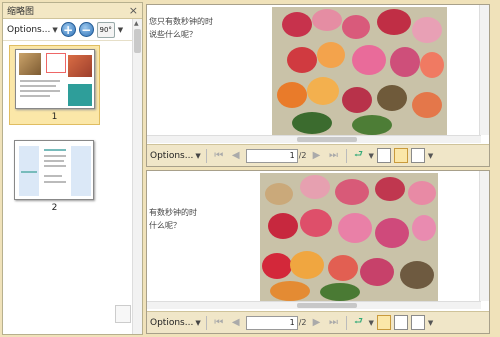 Image resolution: width=500 pixels, height=337 pixels. What do you see at coordinates (173, 219) in the screenshot?
I see `document-text: 有数秒钟的时 什么呢？` at bounding box center [173, 219].